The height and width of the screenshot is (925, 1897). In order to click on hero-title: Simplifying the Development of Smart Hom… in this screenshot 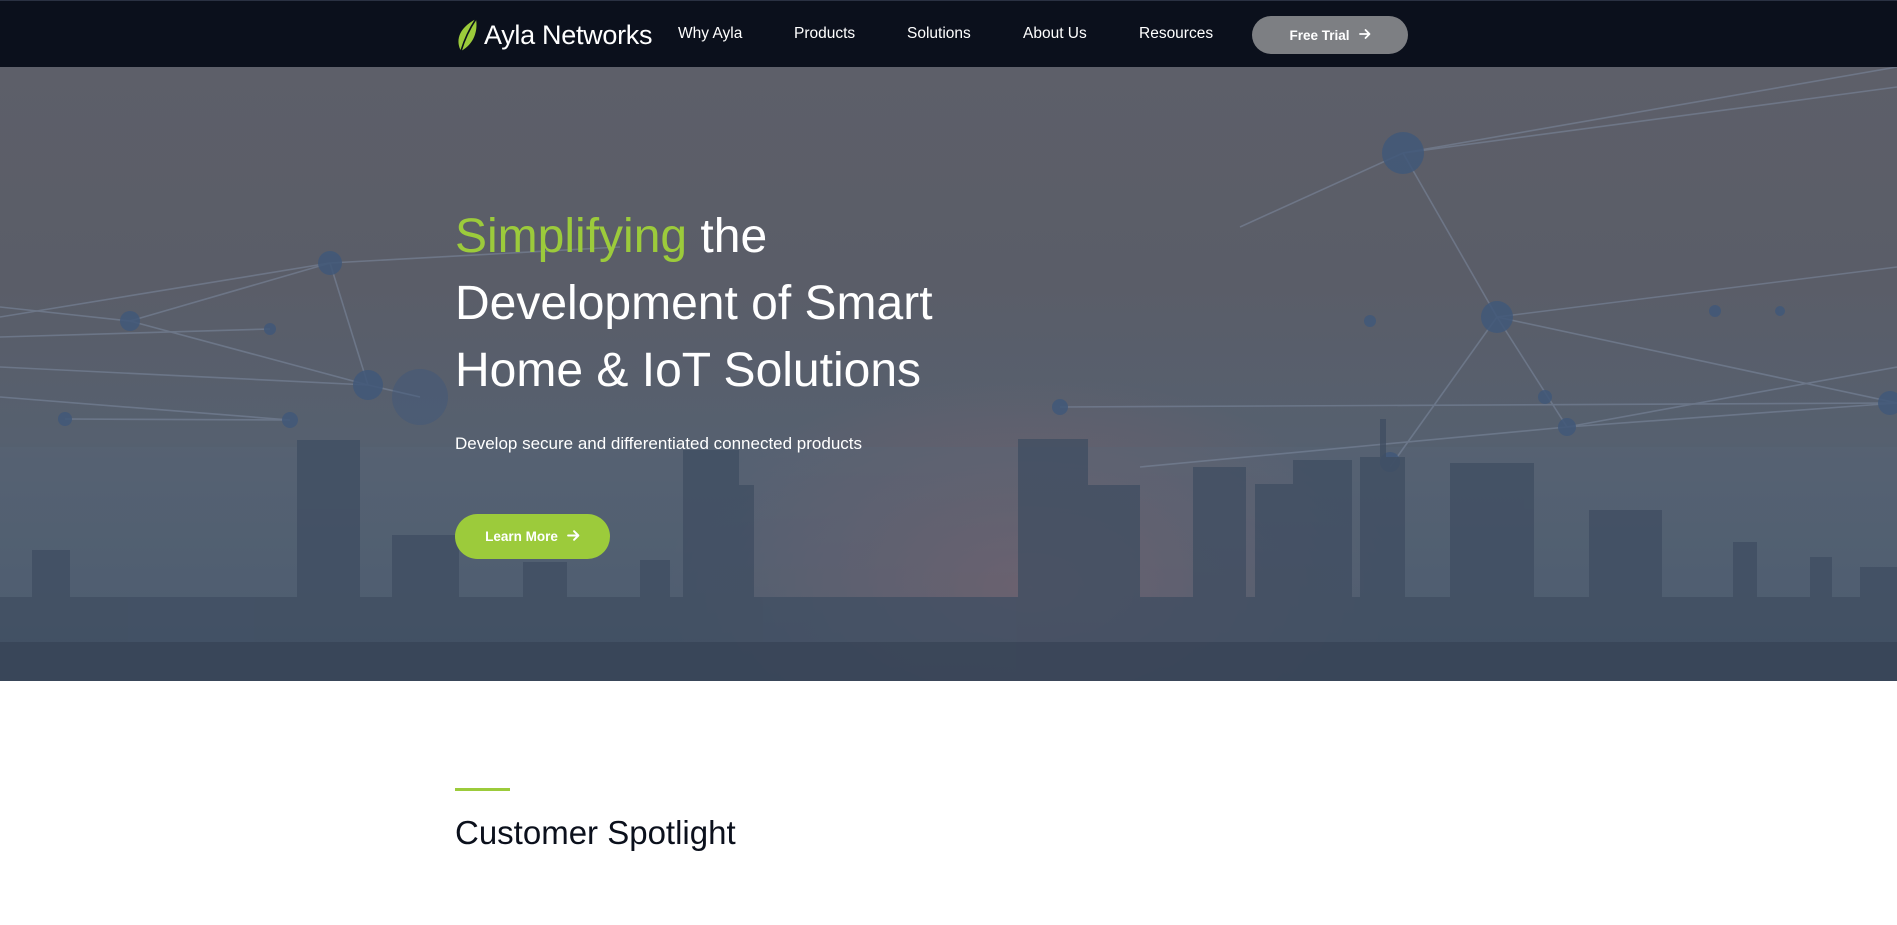, I will do `click(735, 303)`.